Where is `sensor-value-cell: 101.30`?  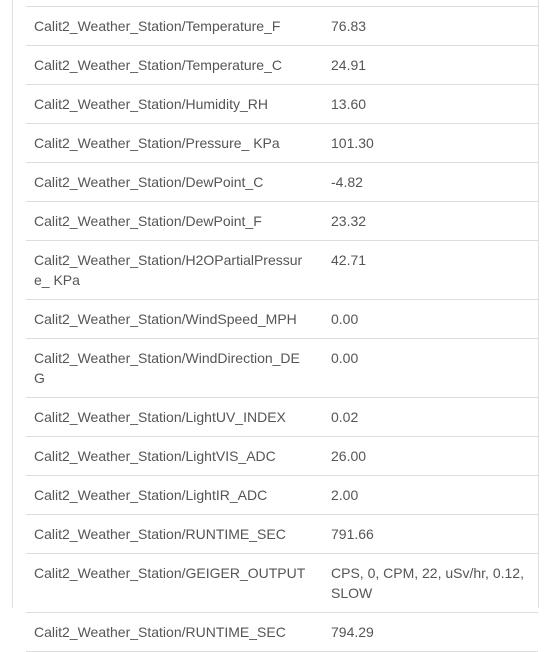
sensor-value-cell: 101.30 is located at coordinates (426, 143).